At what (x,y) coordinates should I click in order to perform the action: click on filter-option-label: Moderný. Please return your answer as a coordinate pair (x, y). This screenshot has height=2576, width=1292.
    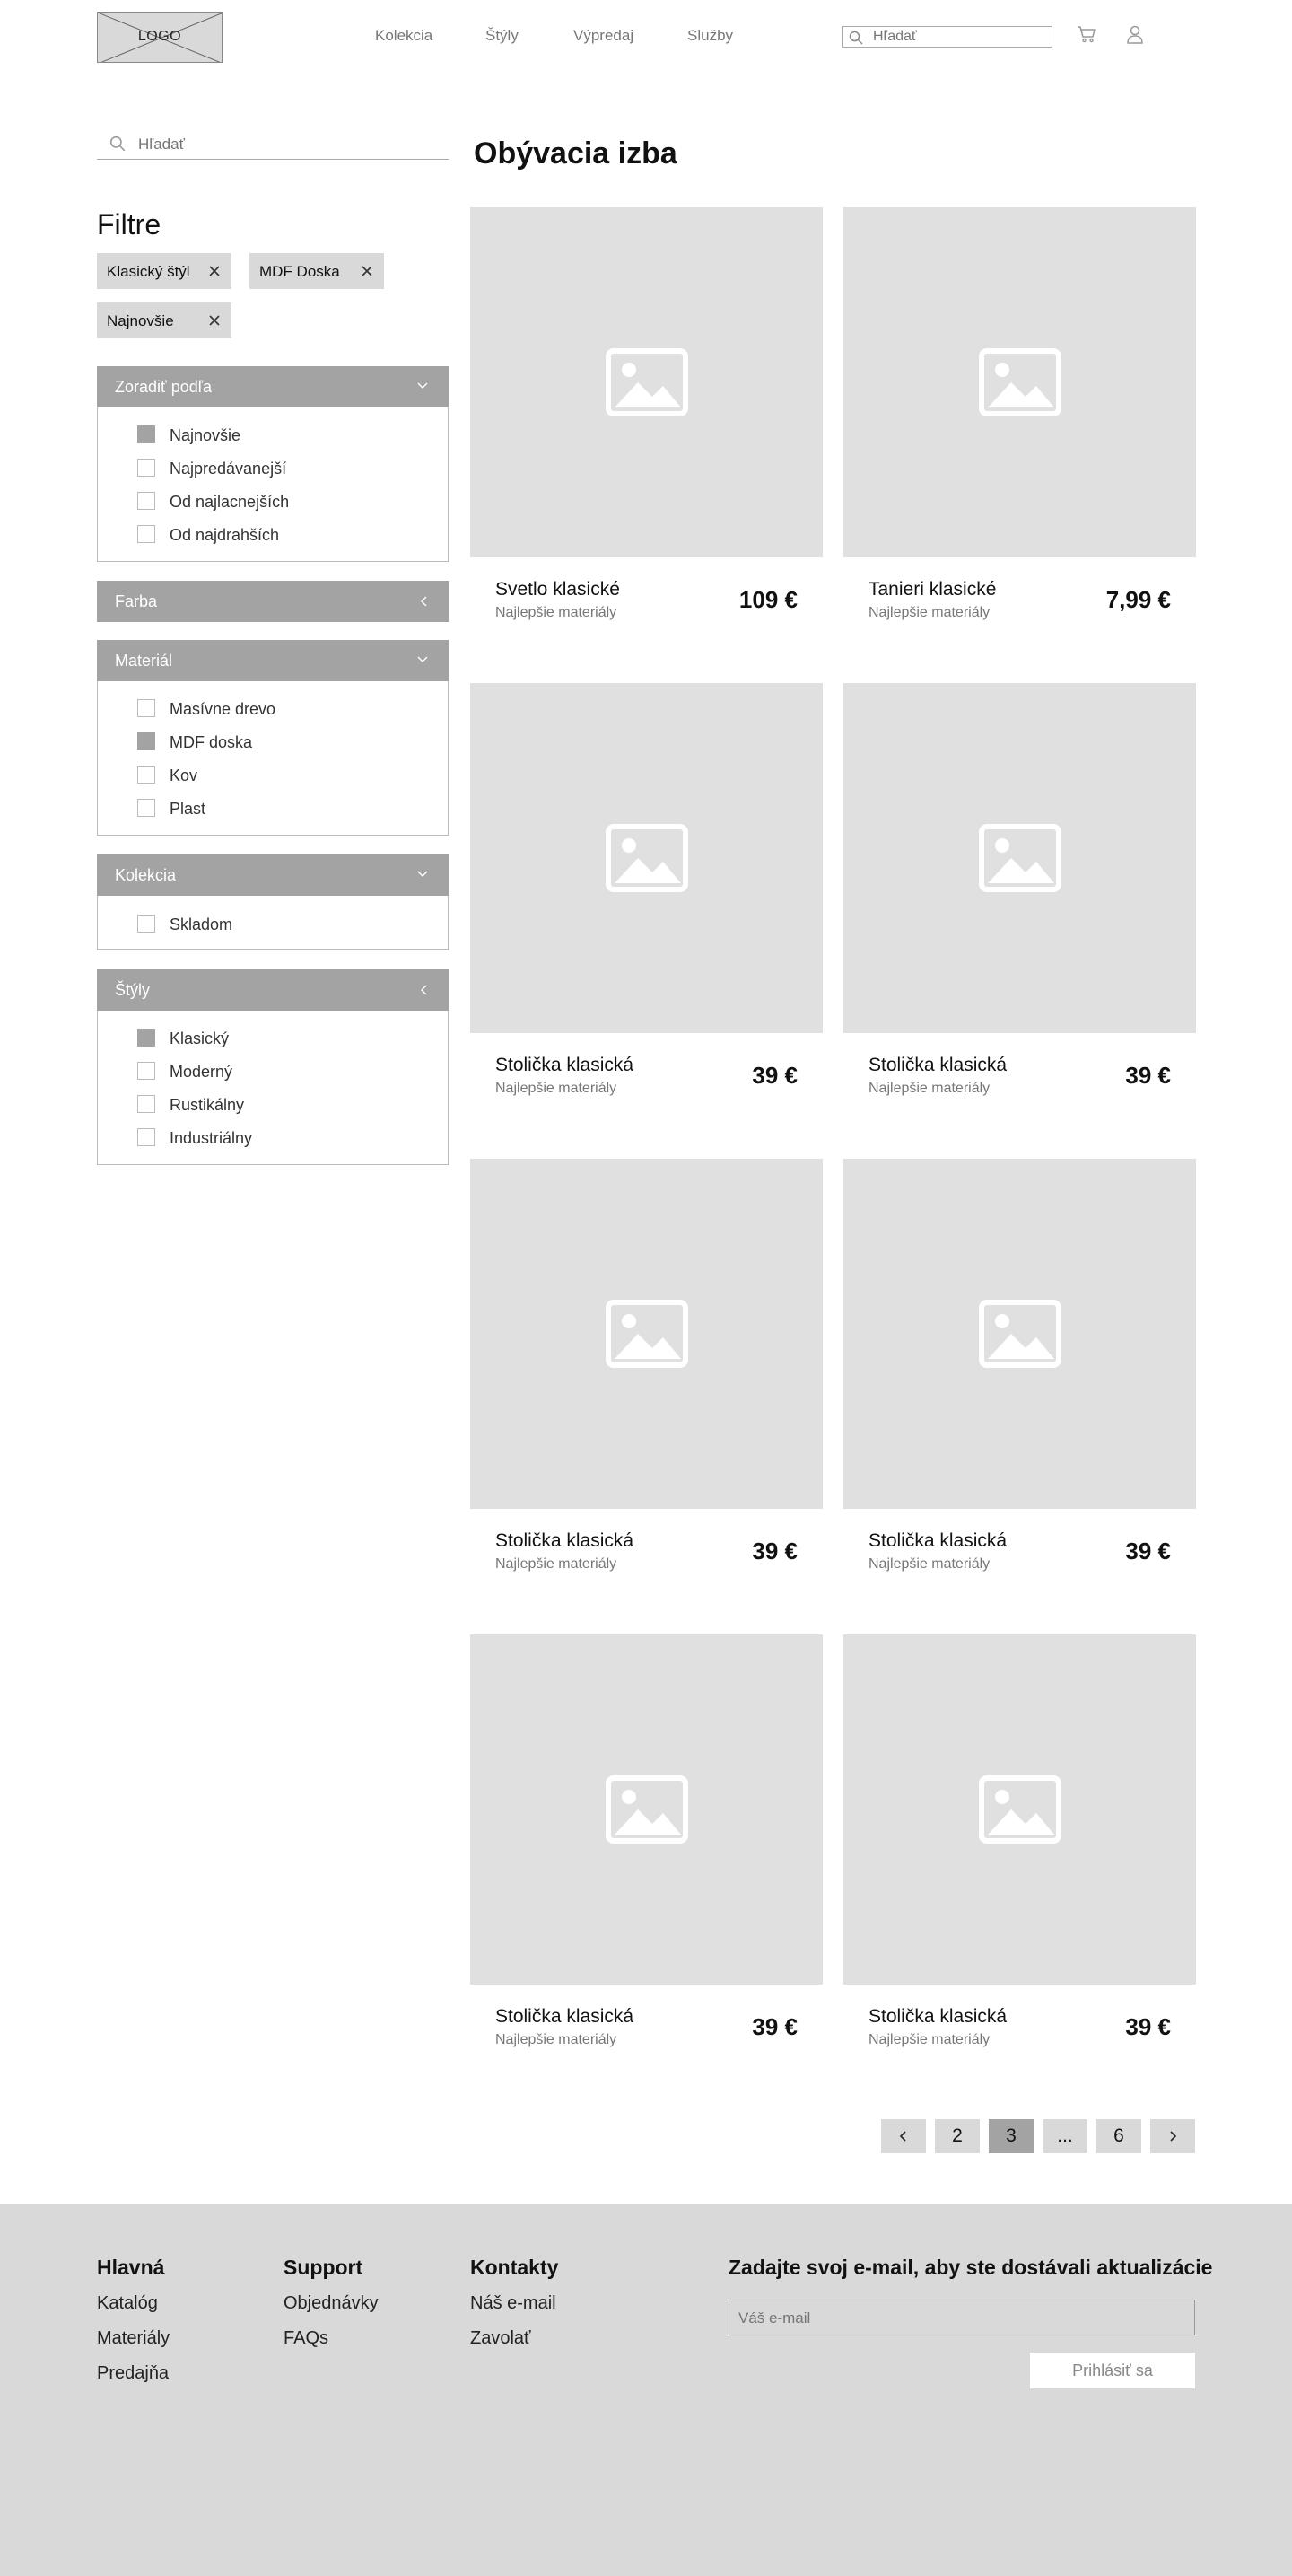
    Looking at the image, I should click on (201, 1072).